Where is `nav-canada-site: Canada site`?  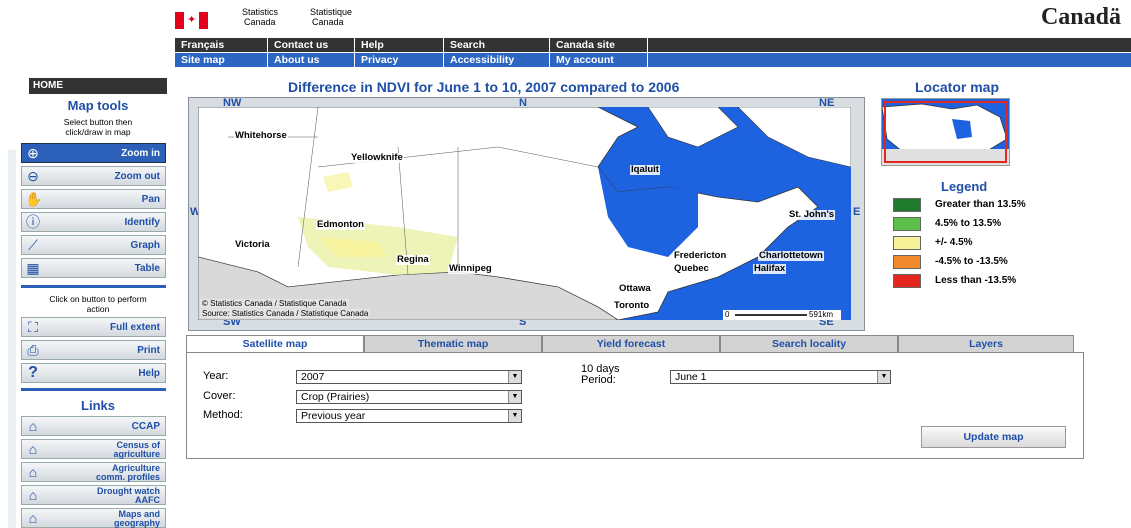 nav-canada-site: Canada site is located at coordinates (599, 45).